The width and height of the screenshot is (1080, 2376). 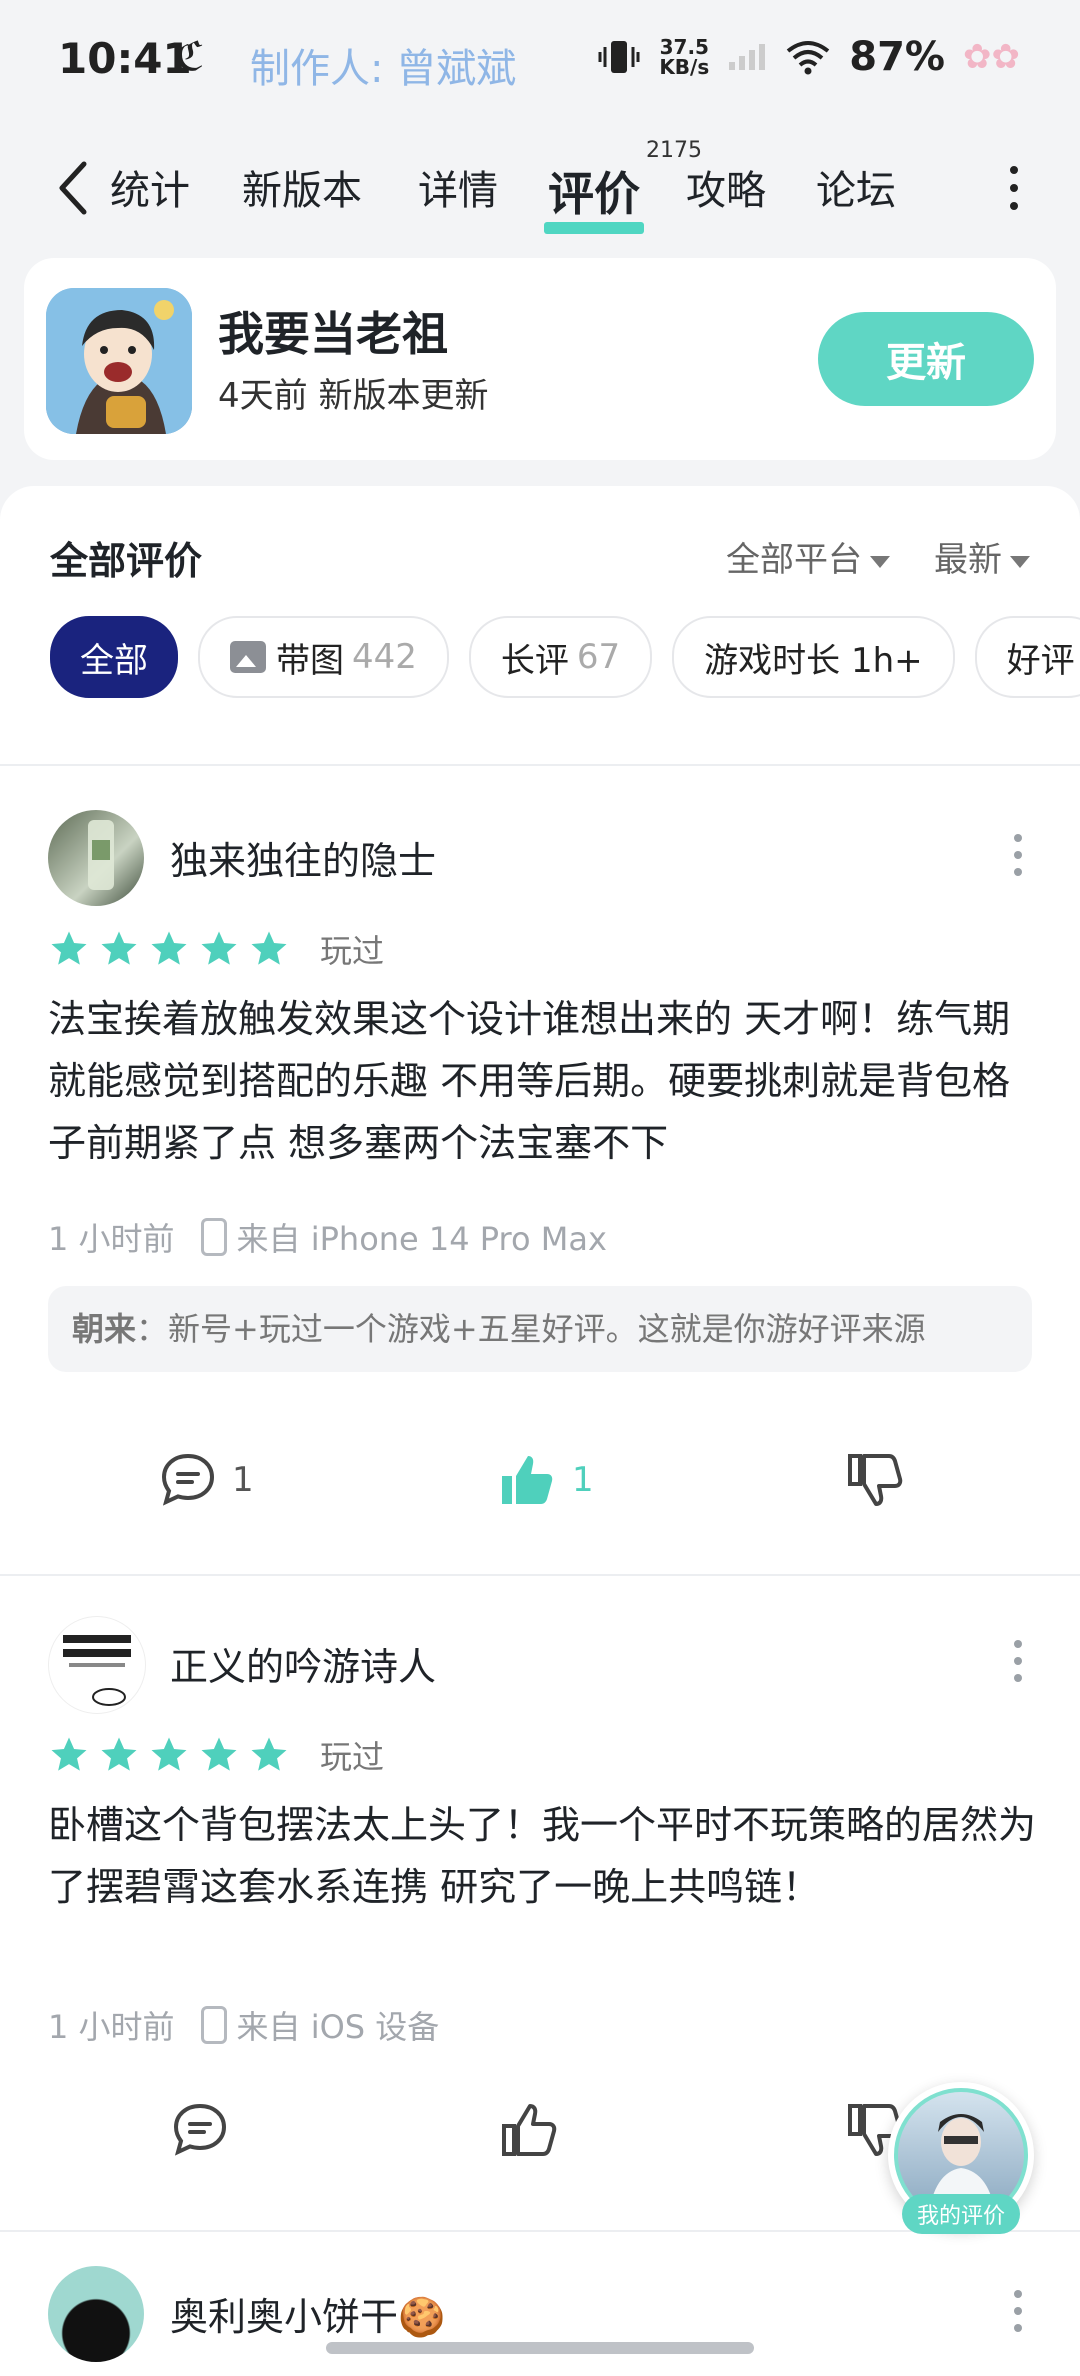 I want to click on tab-bar: 统计 新版本 详情 评价 攻略 论坛, so click(x=531, y=196).